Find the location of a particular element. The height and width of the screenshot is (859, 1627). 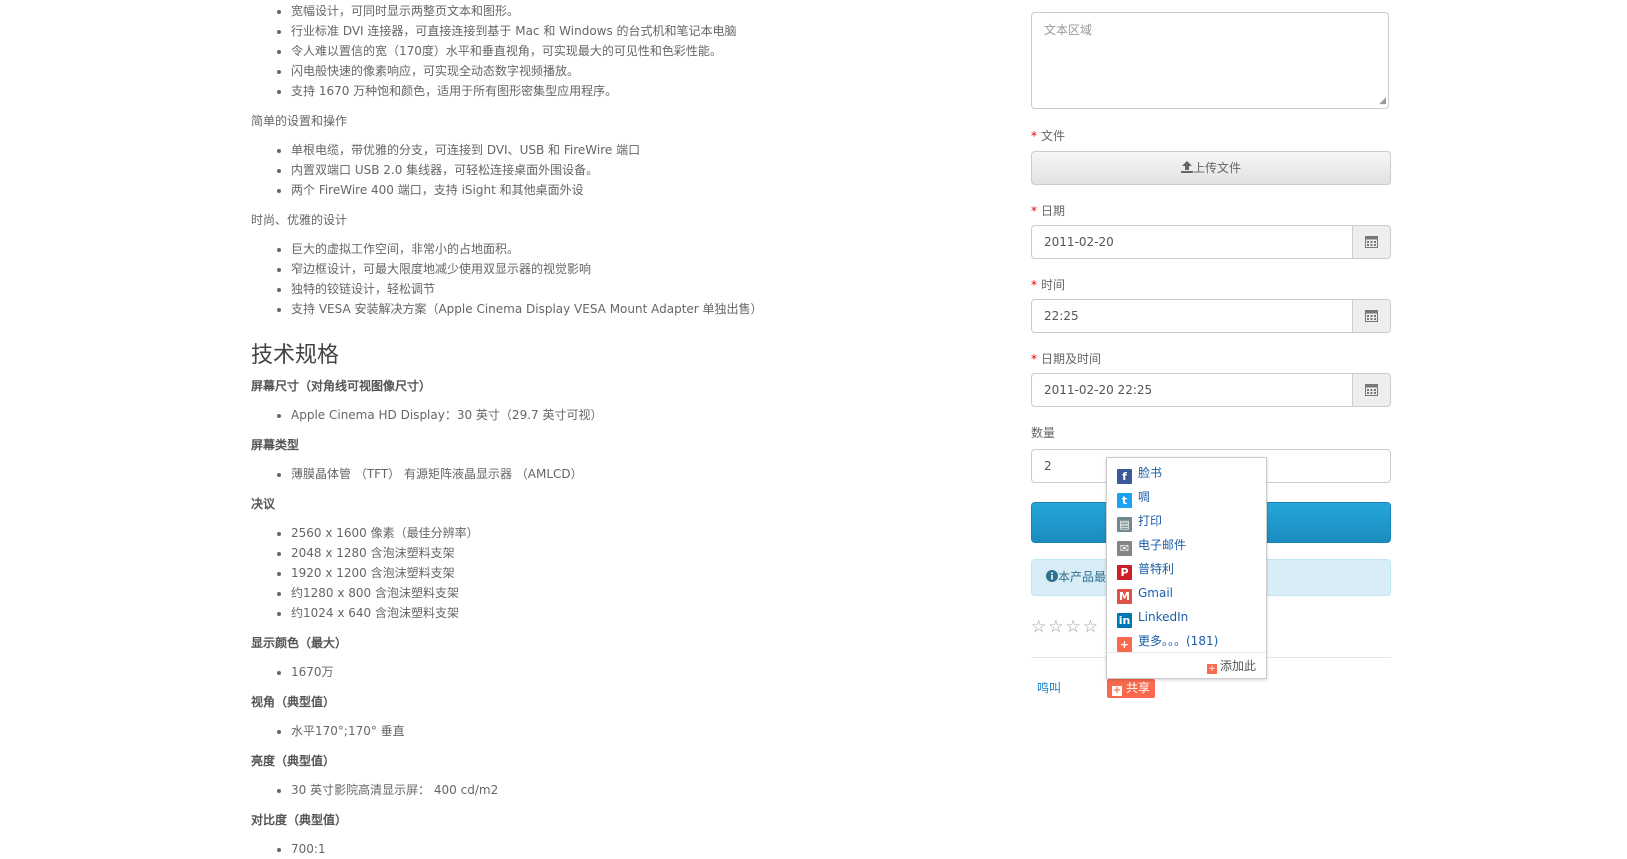

print-icon: ▤ is located at coordinates (1124, 524).